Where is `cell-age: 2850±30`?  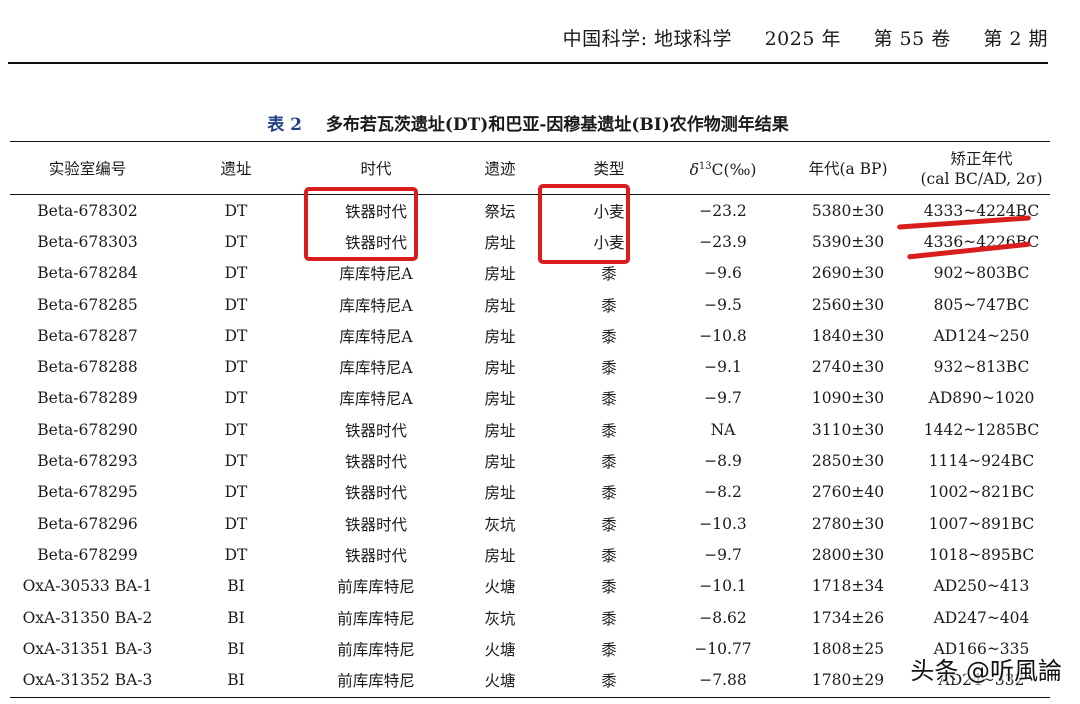 cell-age: 2850±30 is located at coordinates (848, 461).